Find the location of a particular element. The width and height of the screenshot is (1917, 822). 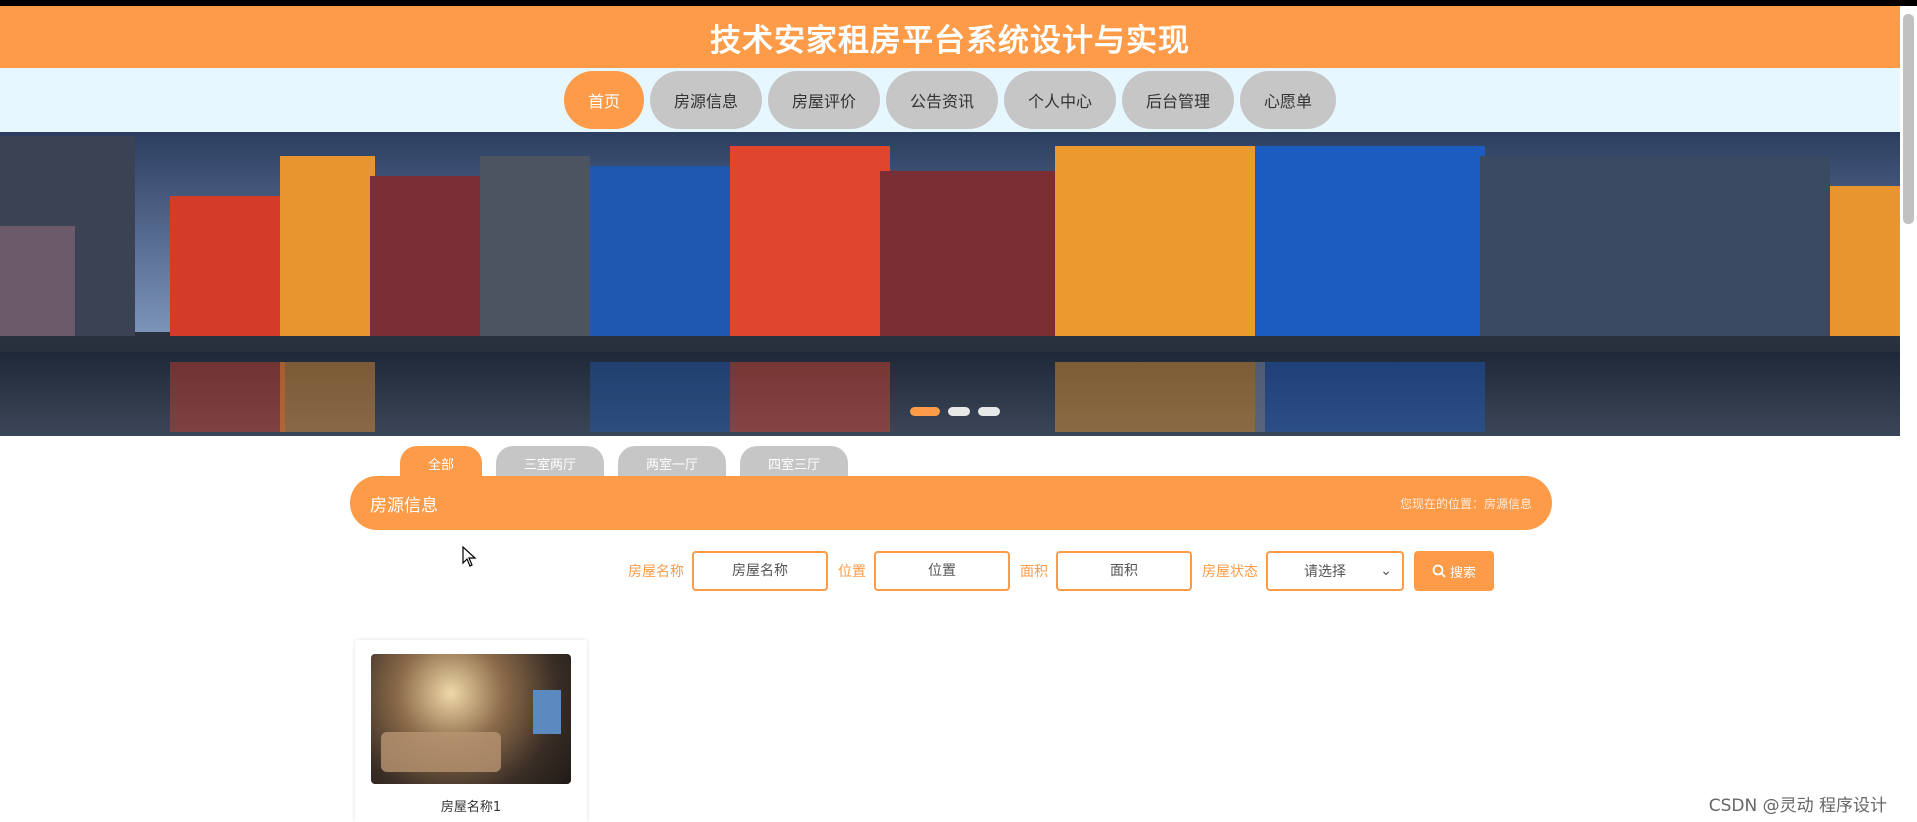

location-input is located at coordinates (942, 571).